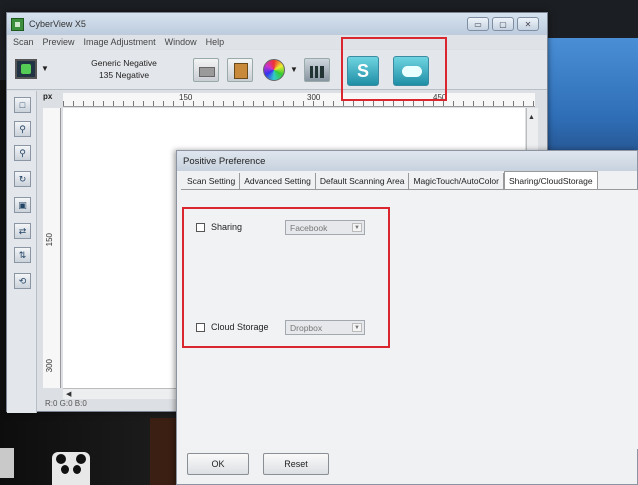 This screenshot has width=638, height=485. I want to click on film-type-name: Generic Negative, so click(124, 63).